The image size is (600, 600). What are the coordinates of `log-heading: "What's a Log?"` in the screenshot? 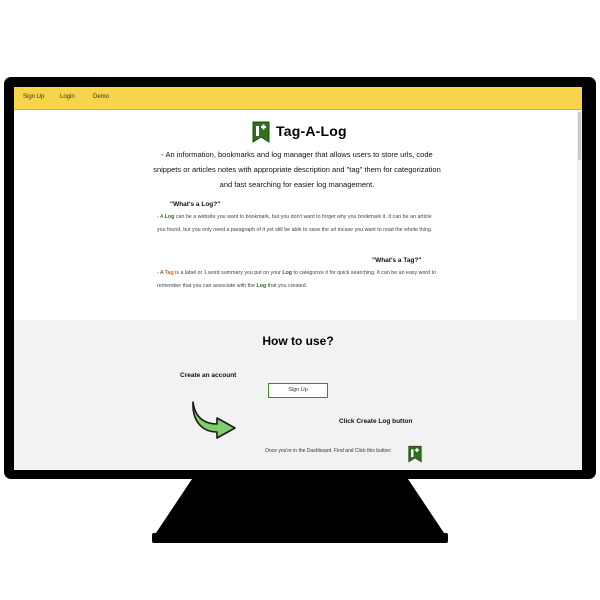 It's located at (195, 204).